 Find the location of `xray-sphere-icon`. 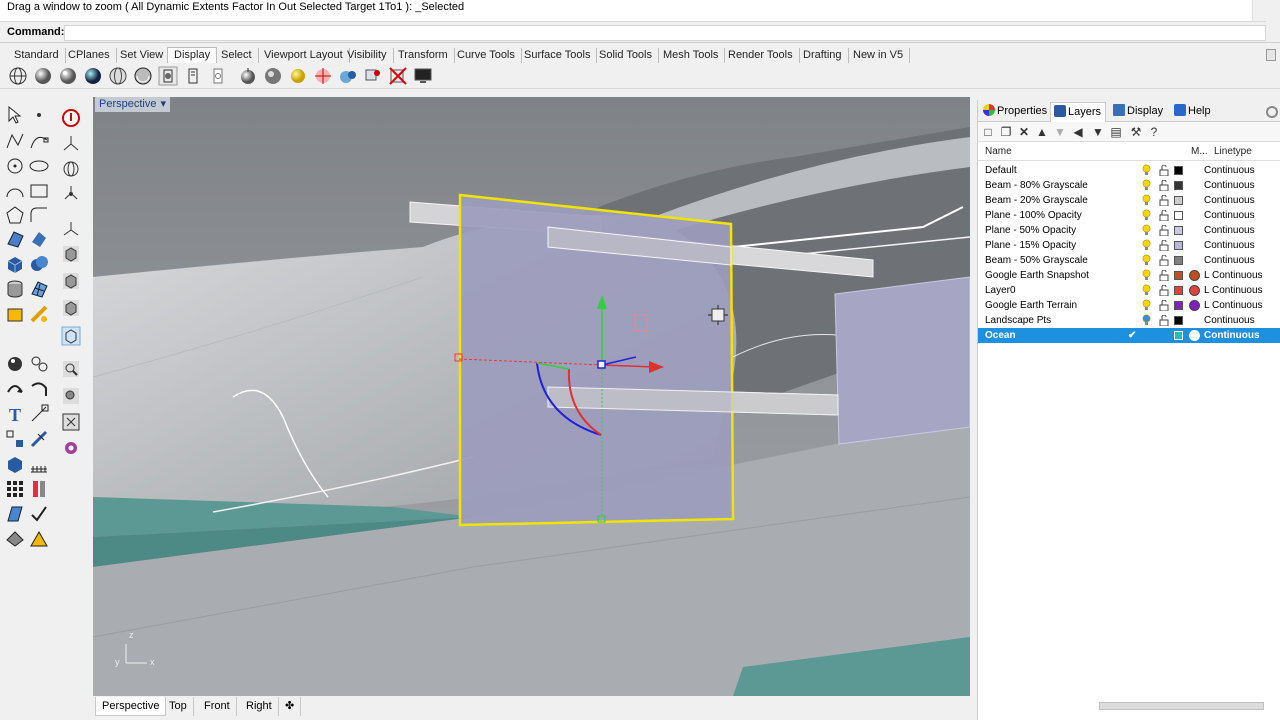

xray-sphere-icon is located at coordinates (118, 76).